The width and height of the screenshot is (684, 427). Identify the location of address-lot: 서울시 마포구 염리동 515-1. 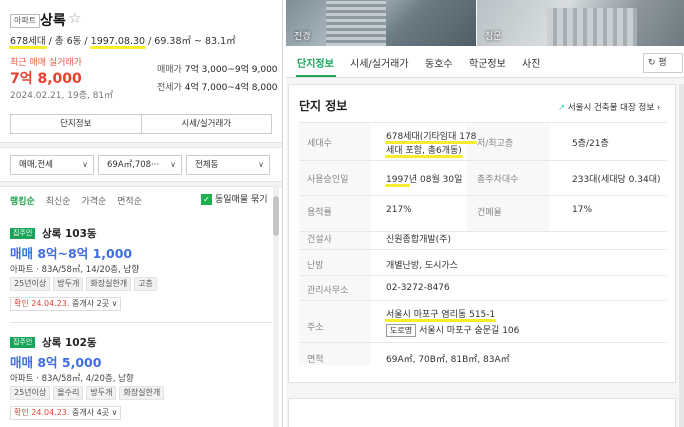
(440, 314).